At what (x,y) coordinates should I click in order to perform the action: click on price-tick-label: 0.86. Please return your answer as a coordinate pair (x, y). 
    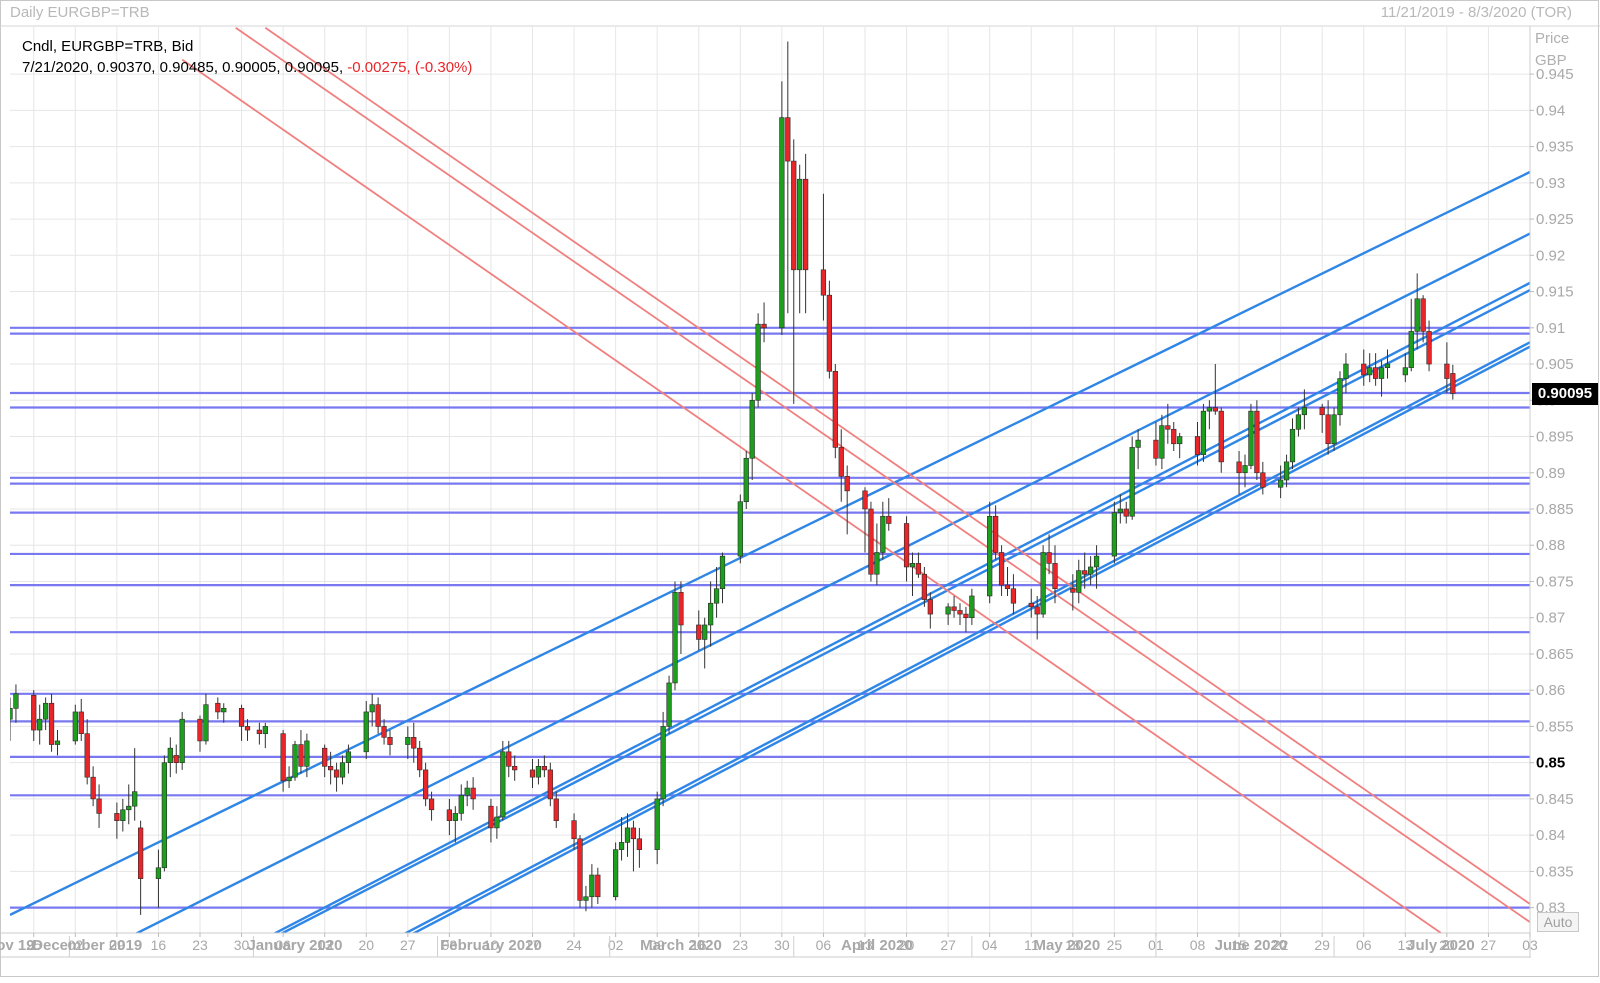
    Looking at the image, I should click on (1550, 690).